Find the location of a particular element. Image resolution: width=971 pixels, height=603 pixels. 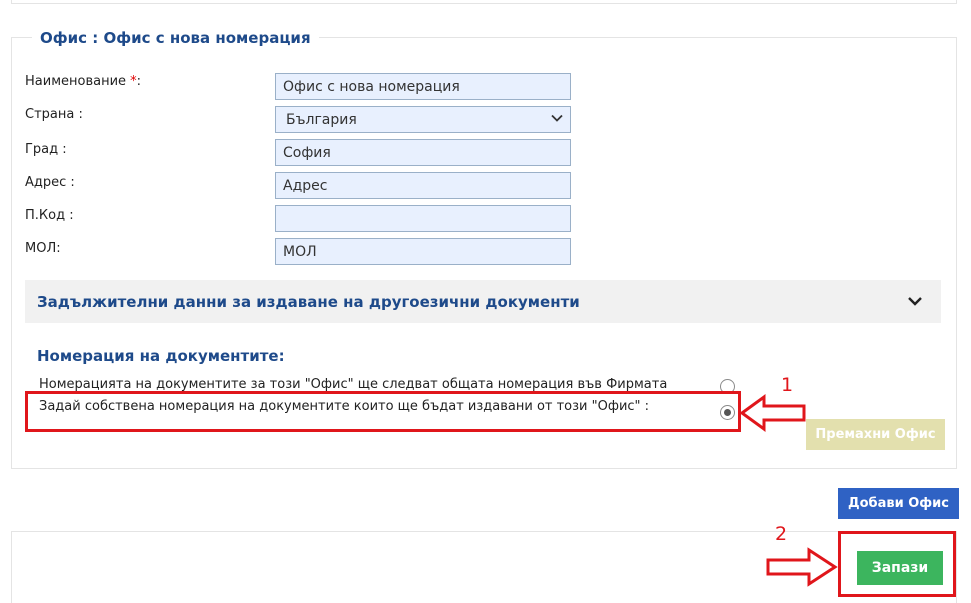

office-legend: Офис : Офис с нова номерация is located at coordinates (175, 38).